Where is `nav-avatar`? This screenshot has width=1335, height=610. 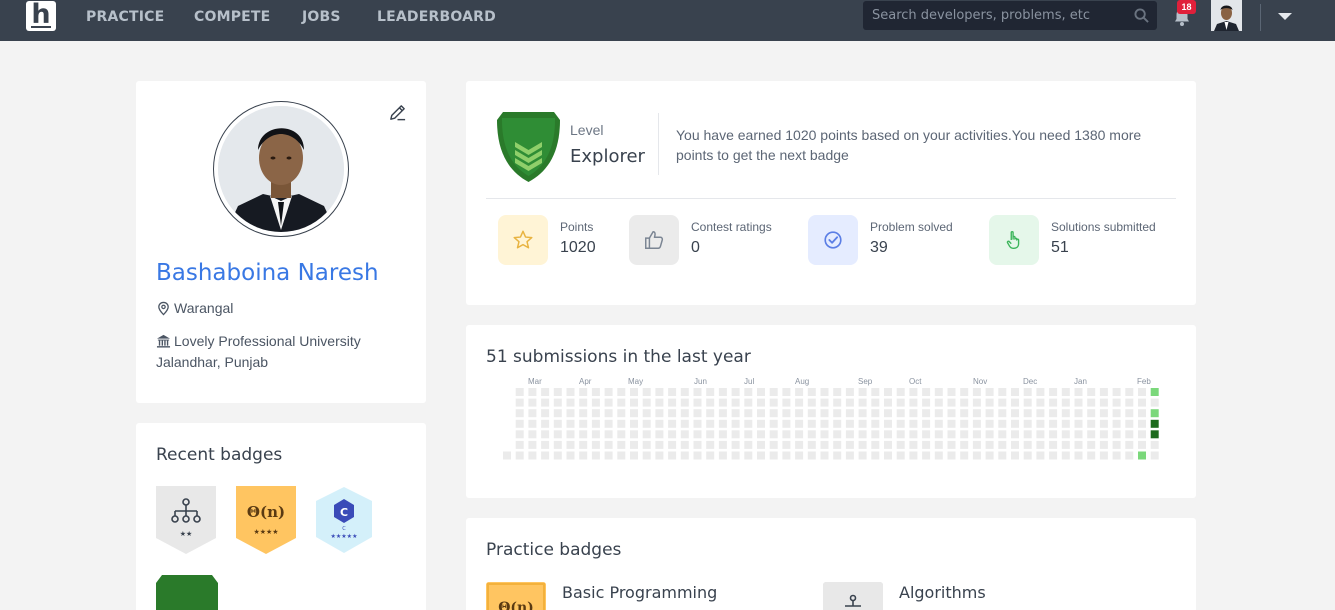 nav-avatar is located at coordinates (1226, 15).